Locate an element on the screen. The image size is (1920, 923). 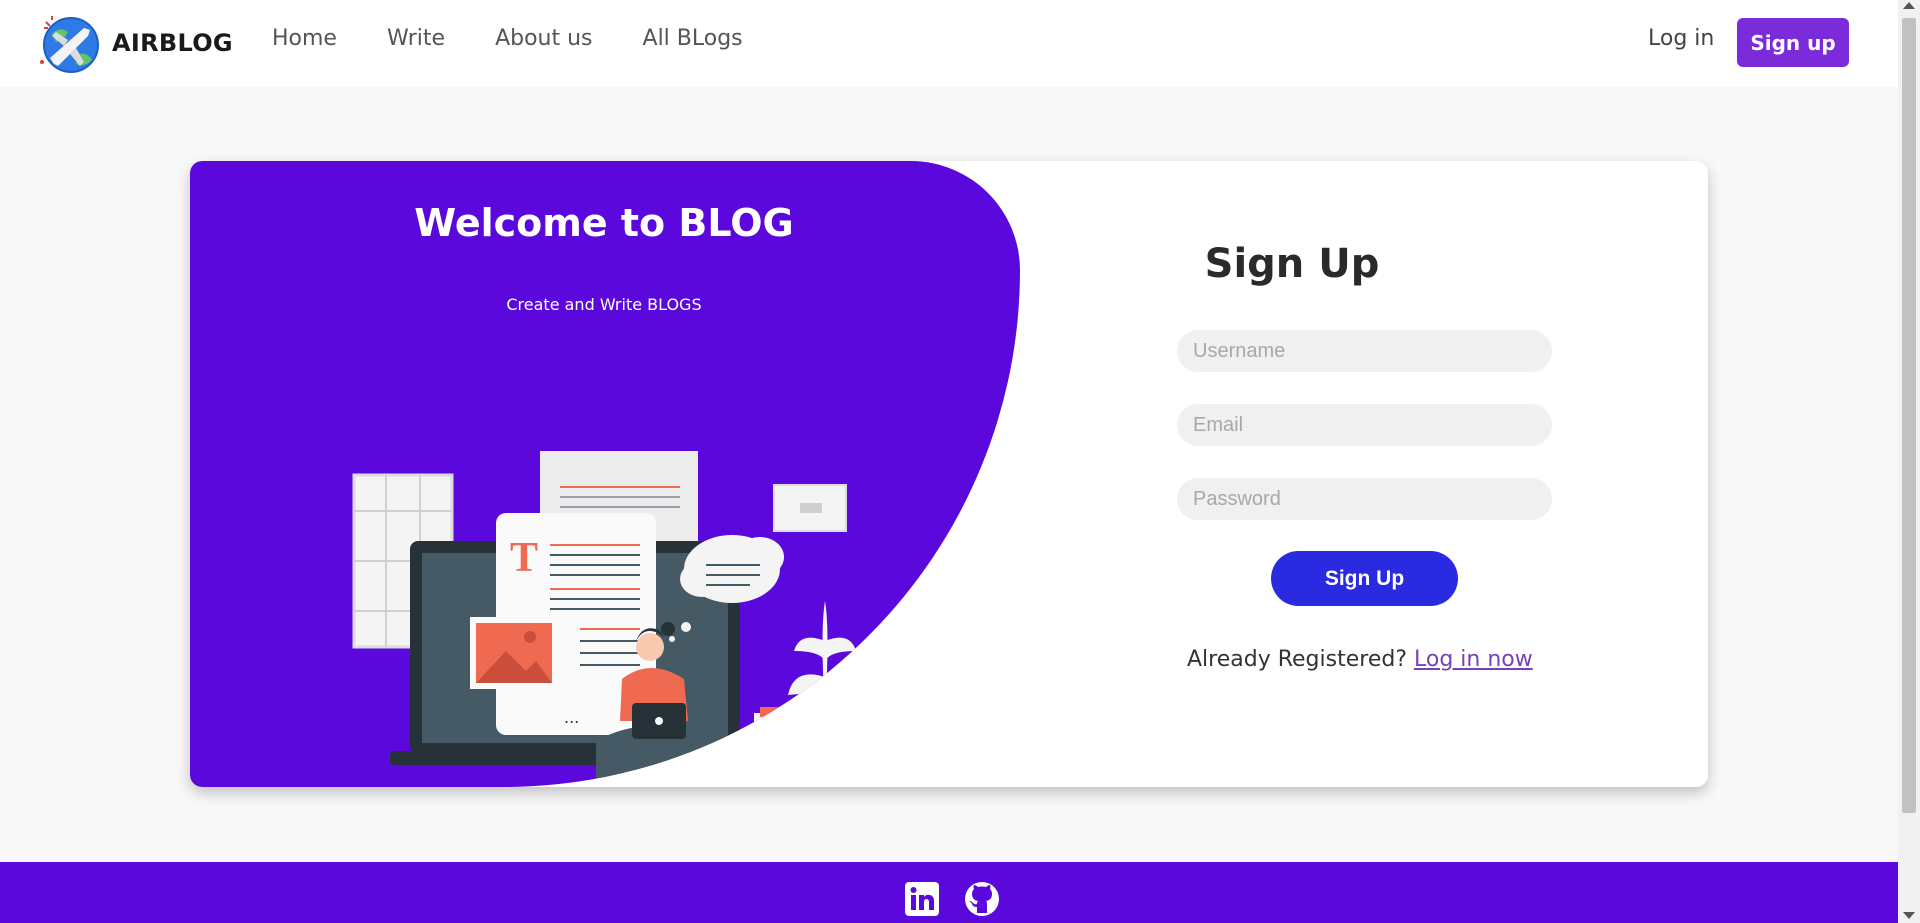
nav-login-link: Log in is located at coordinates (1681, 38).